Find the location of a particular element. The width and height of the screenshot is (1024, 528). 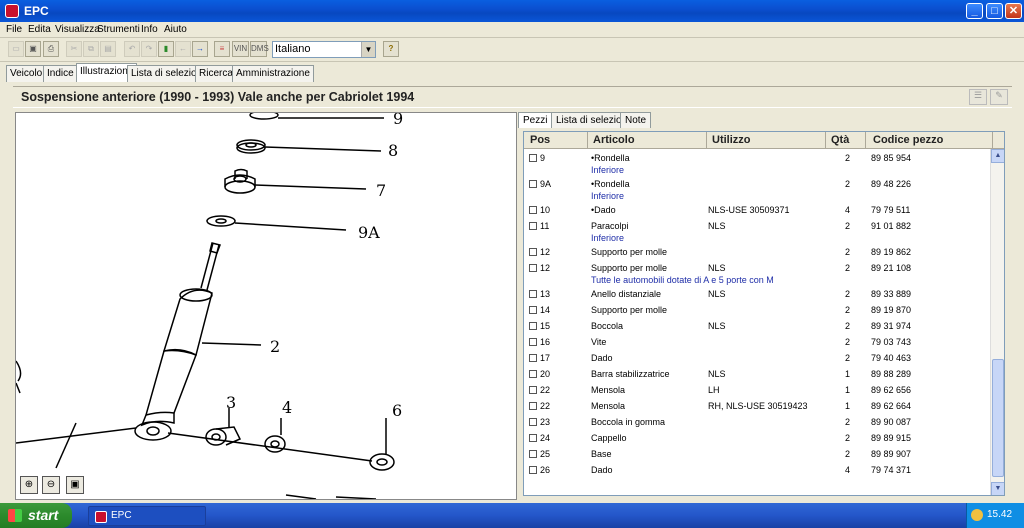

col-utilizzo: Utilizzo is located at coordinates (731, 140).